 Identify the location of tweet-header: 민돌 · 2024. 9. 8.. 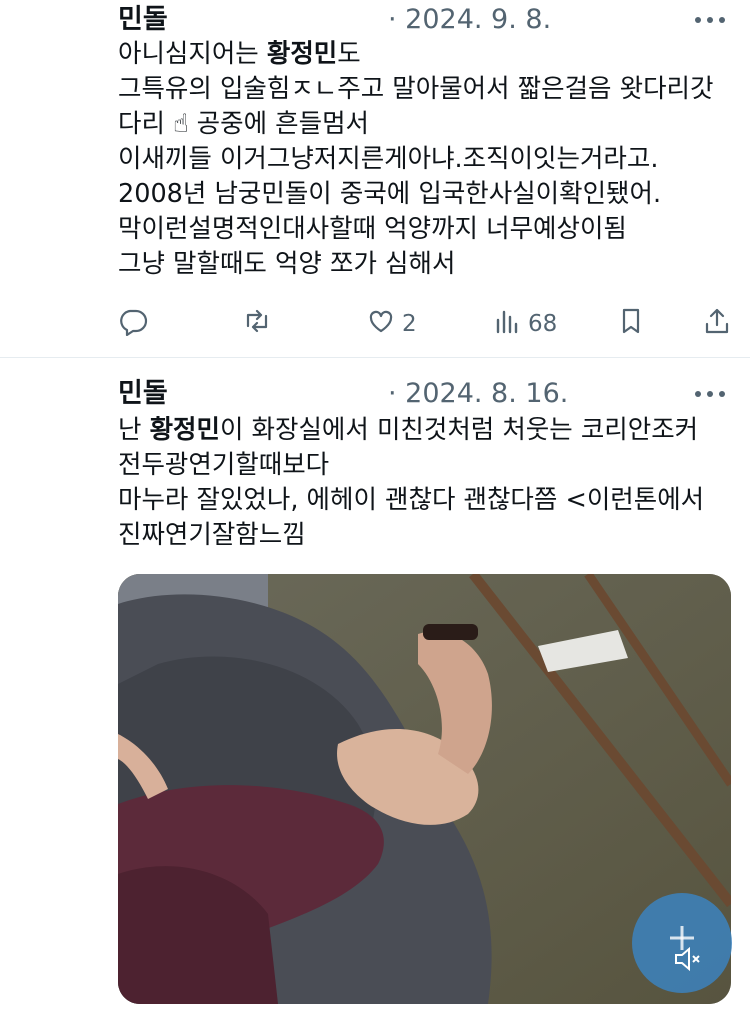
(424, 20).